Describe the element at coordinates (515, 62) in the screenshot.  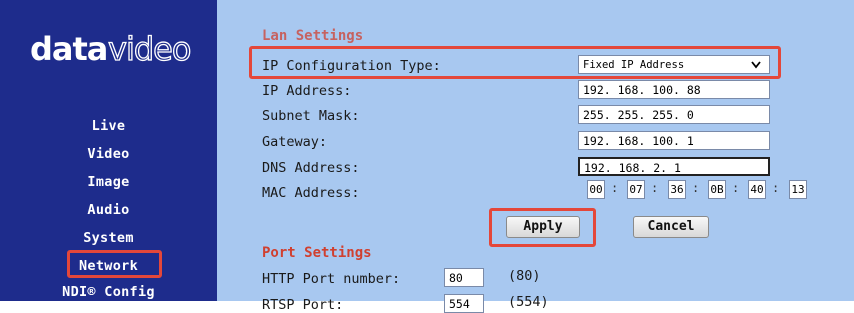
I see `ip-config-highlight` at that location.